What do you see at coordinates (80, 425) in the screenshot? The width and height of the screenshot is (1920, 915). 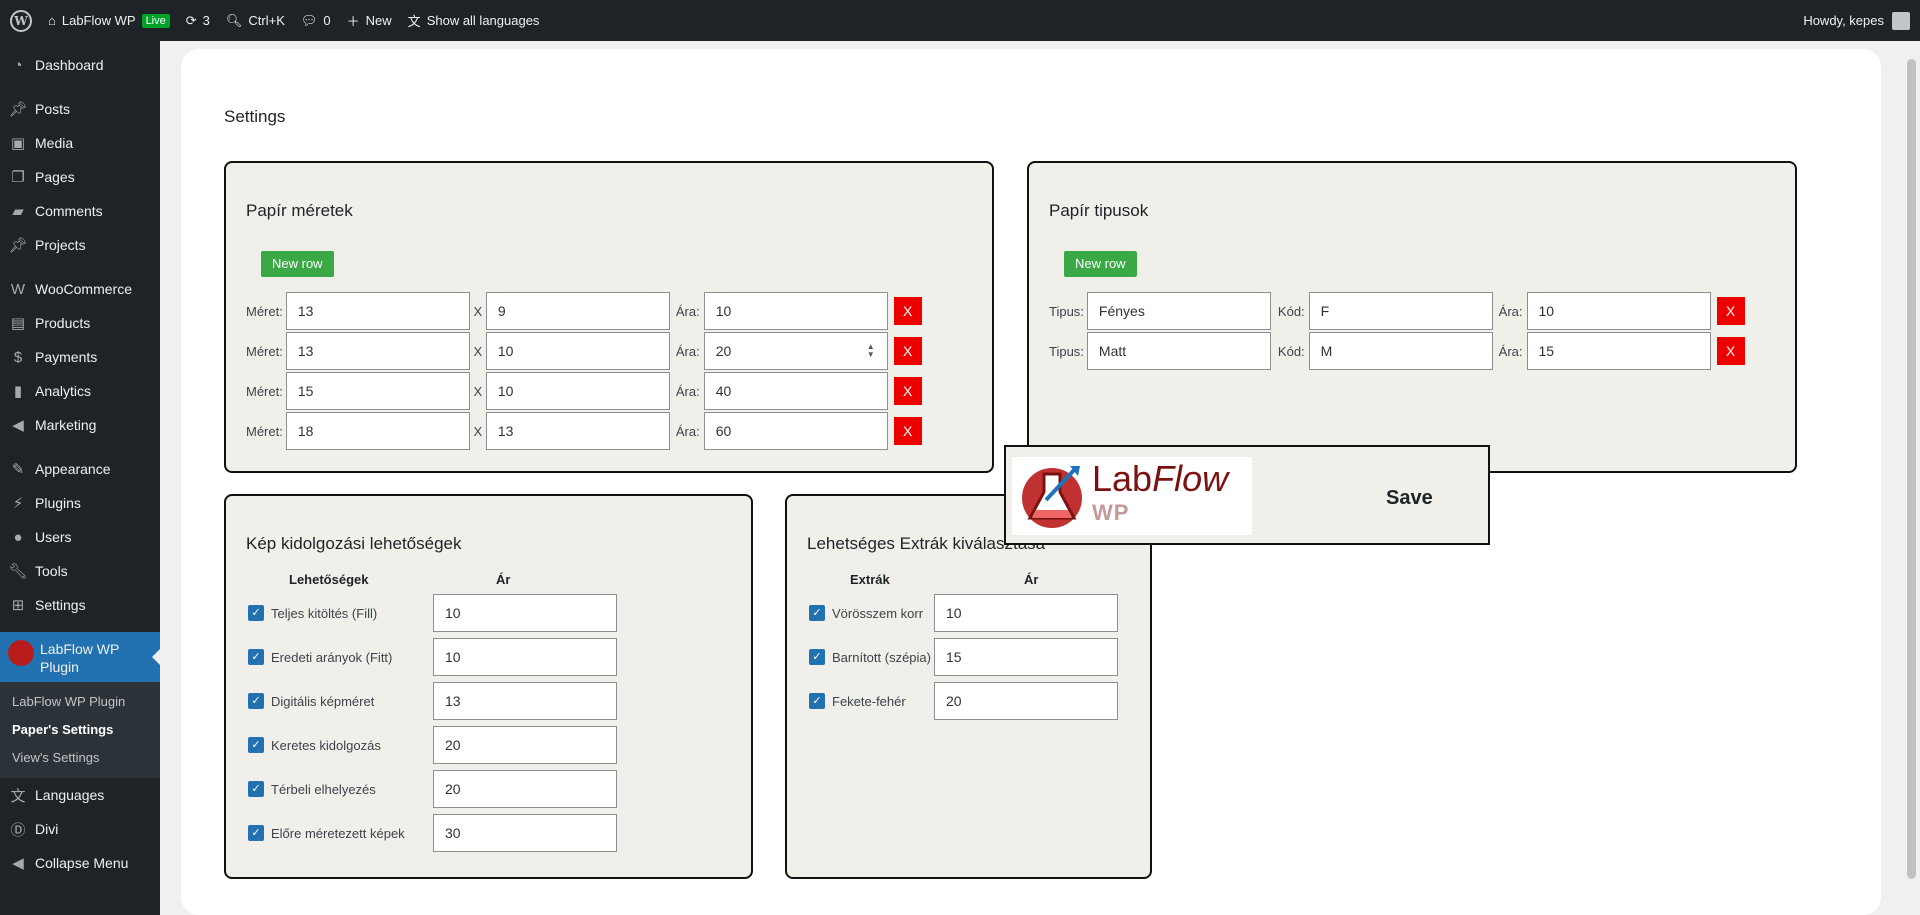 I see `sidebar-item-marketing: ◀ Marketing` at bounding box center [80, 425].